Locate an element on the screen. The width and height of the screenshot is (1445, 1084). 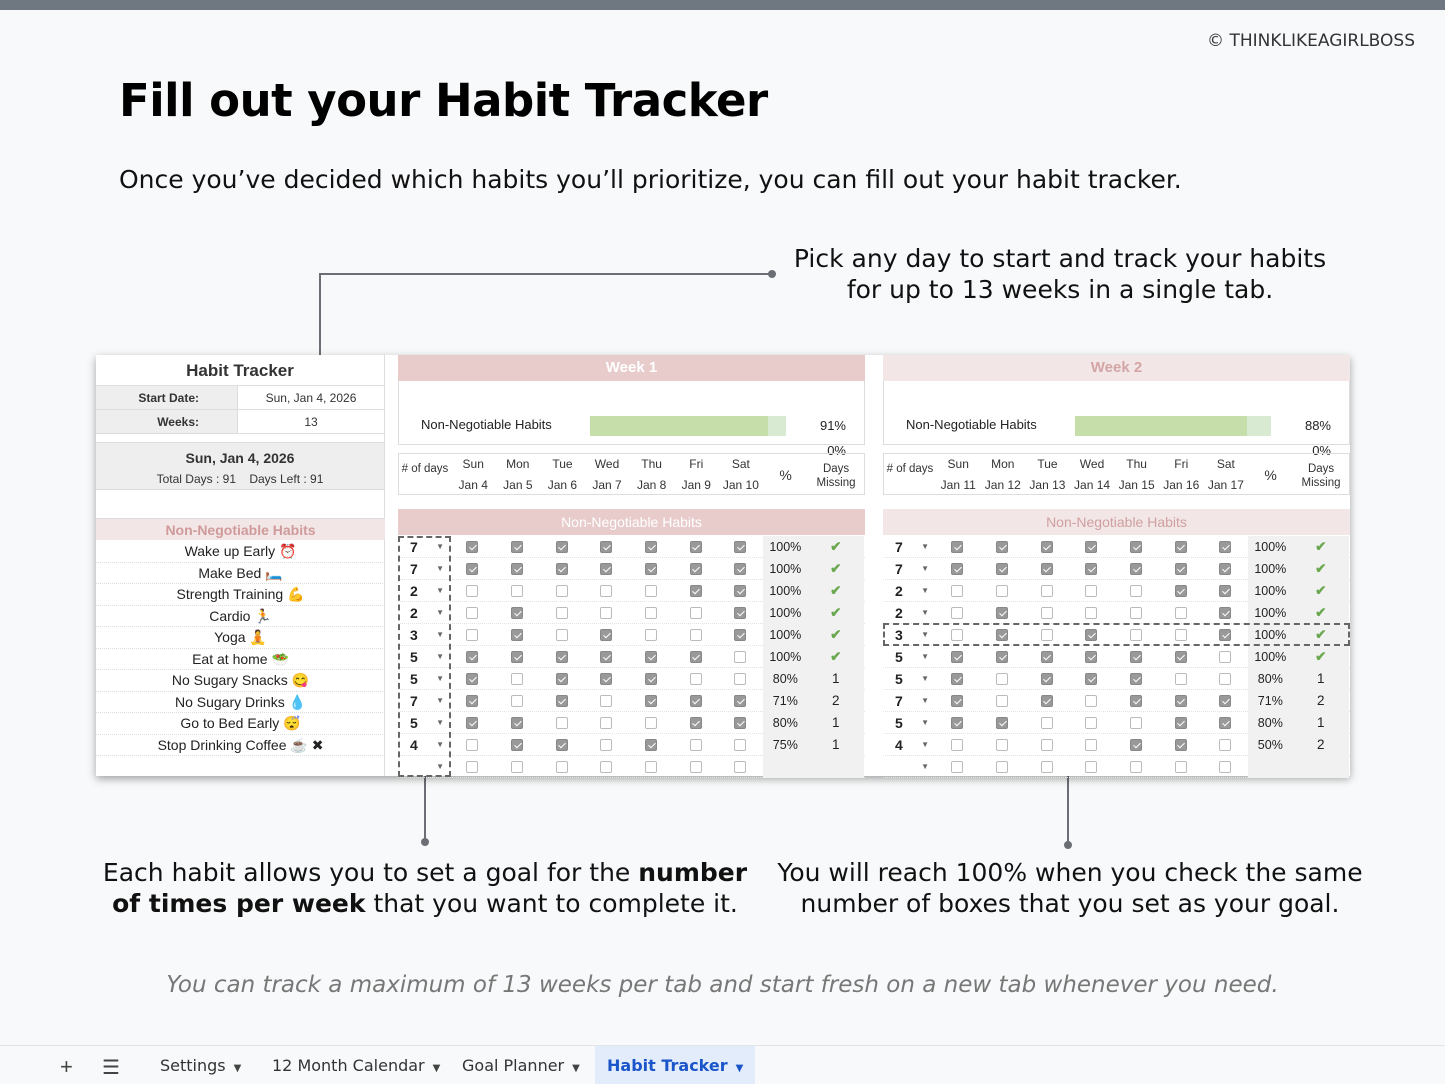
tab-goal-planner: Goal Planner ▼ is located at coordinates (521, 1065).